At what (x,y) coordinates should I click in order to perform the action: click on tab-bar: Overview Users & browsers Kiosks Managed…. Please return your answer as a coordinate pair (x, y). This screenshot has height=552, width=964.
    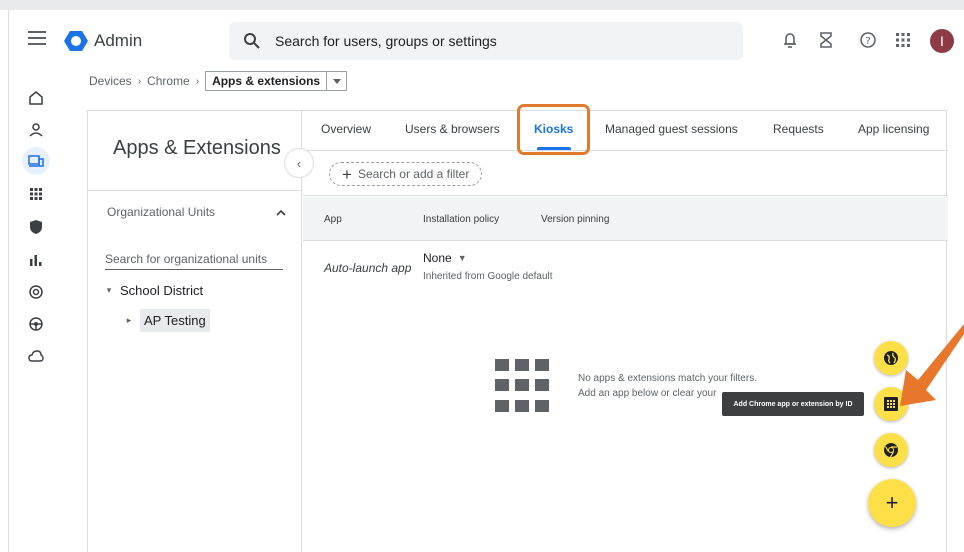
    Looking at the image, I should click on (625, 131).